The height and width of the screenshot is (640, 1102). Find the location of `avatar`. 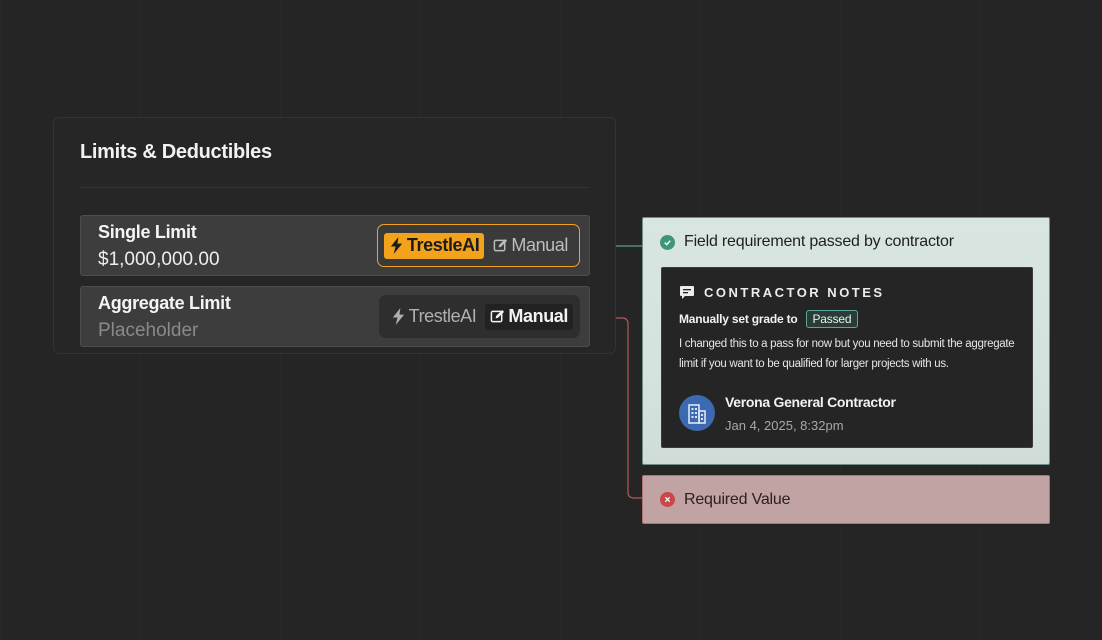

avatar is located at coordinates (697, 413).